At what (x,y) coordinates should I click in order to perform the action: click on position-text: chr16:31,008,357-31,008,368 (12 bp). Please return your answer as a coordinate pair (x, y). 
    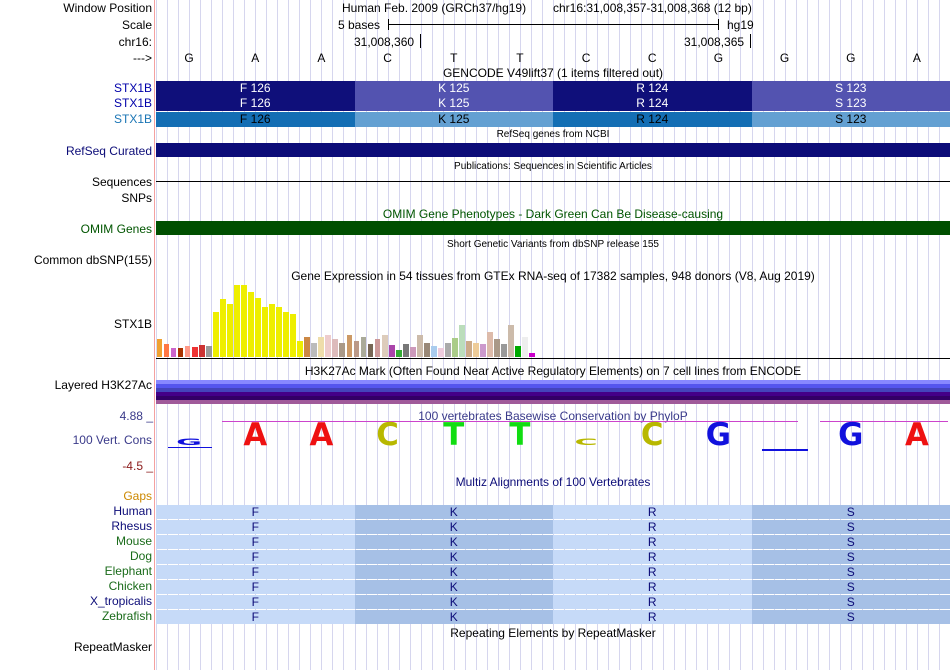
    Looking at the image, I should click on (652, 8).